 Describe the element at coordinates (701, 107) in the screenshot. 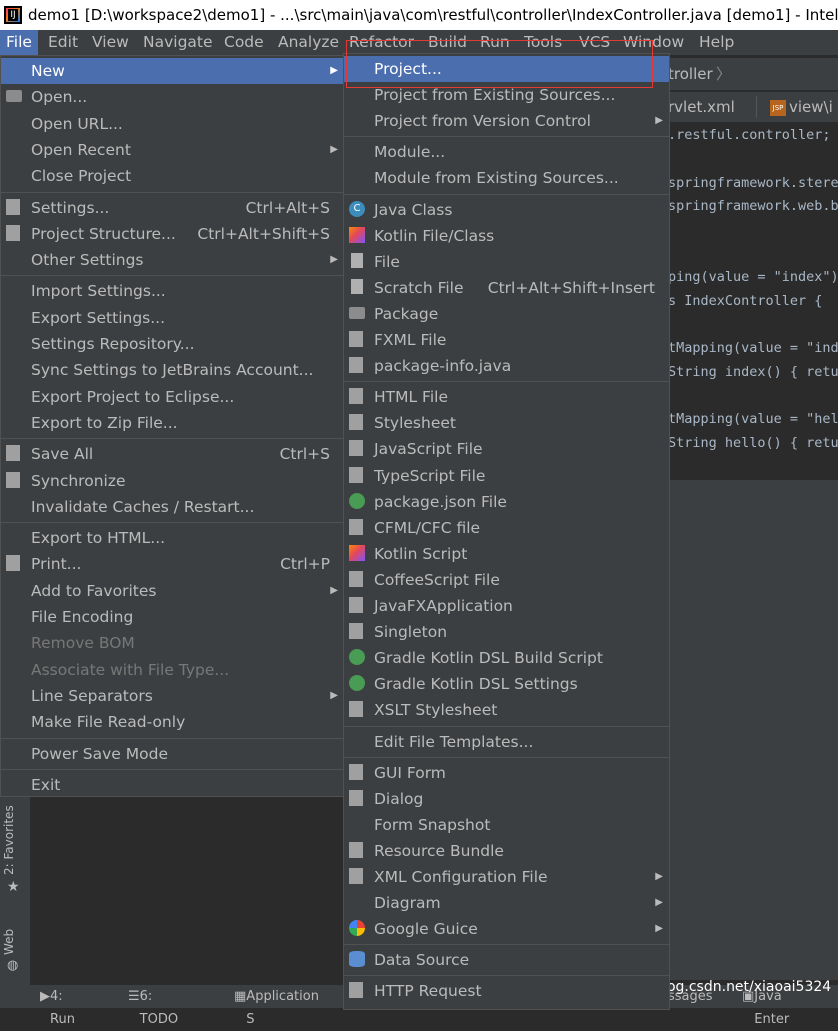

I see `tab-servlet-xml: rvlet.xml` at that location.